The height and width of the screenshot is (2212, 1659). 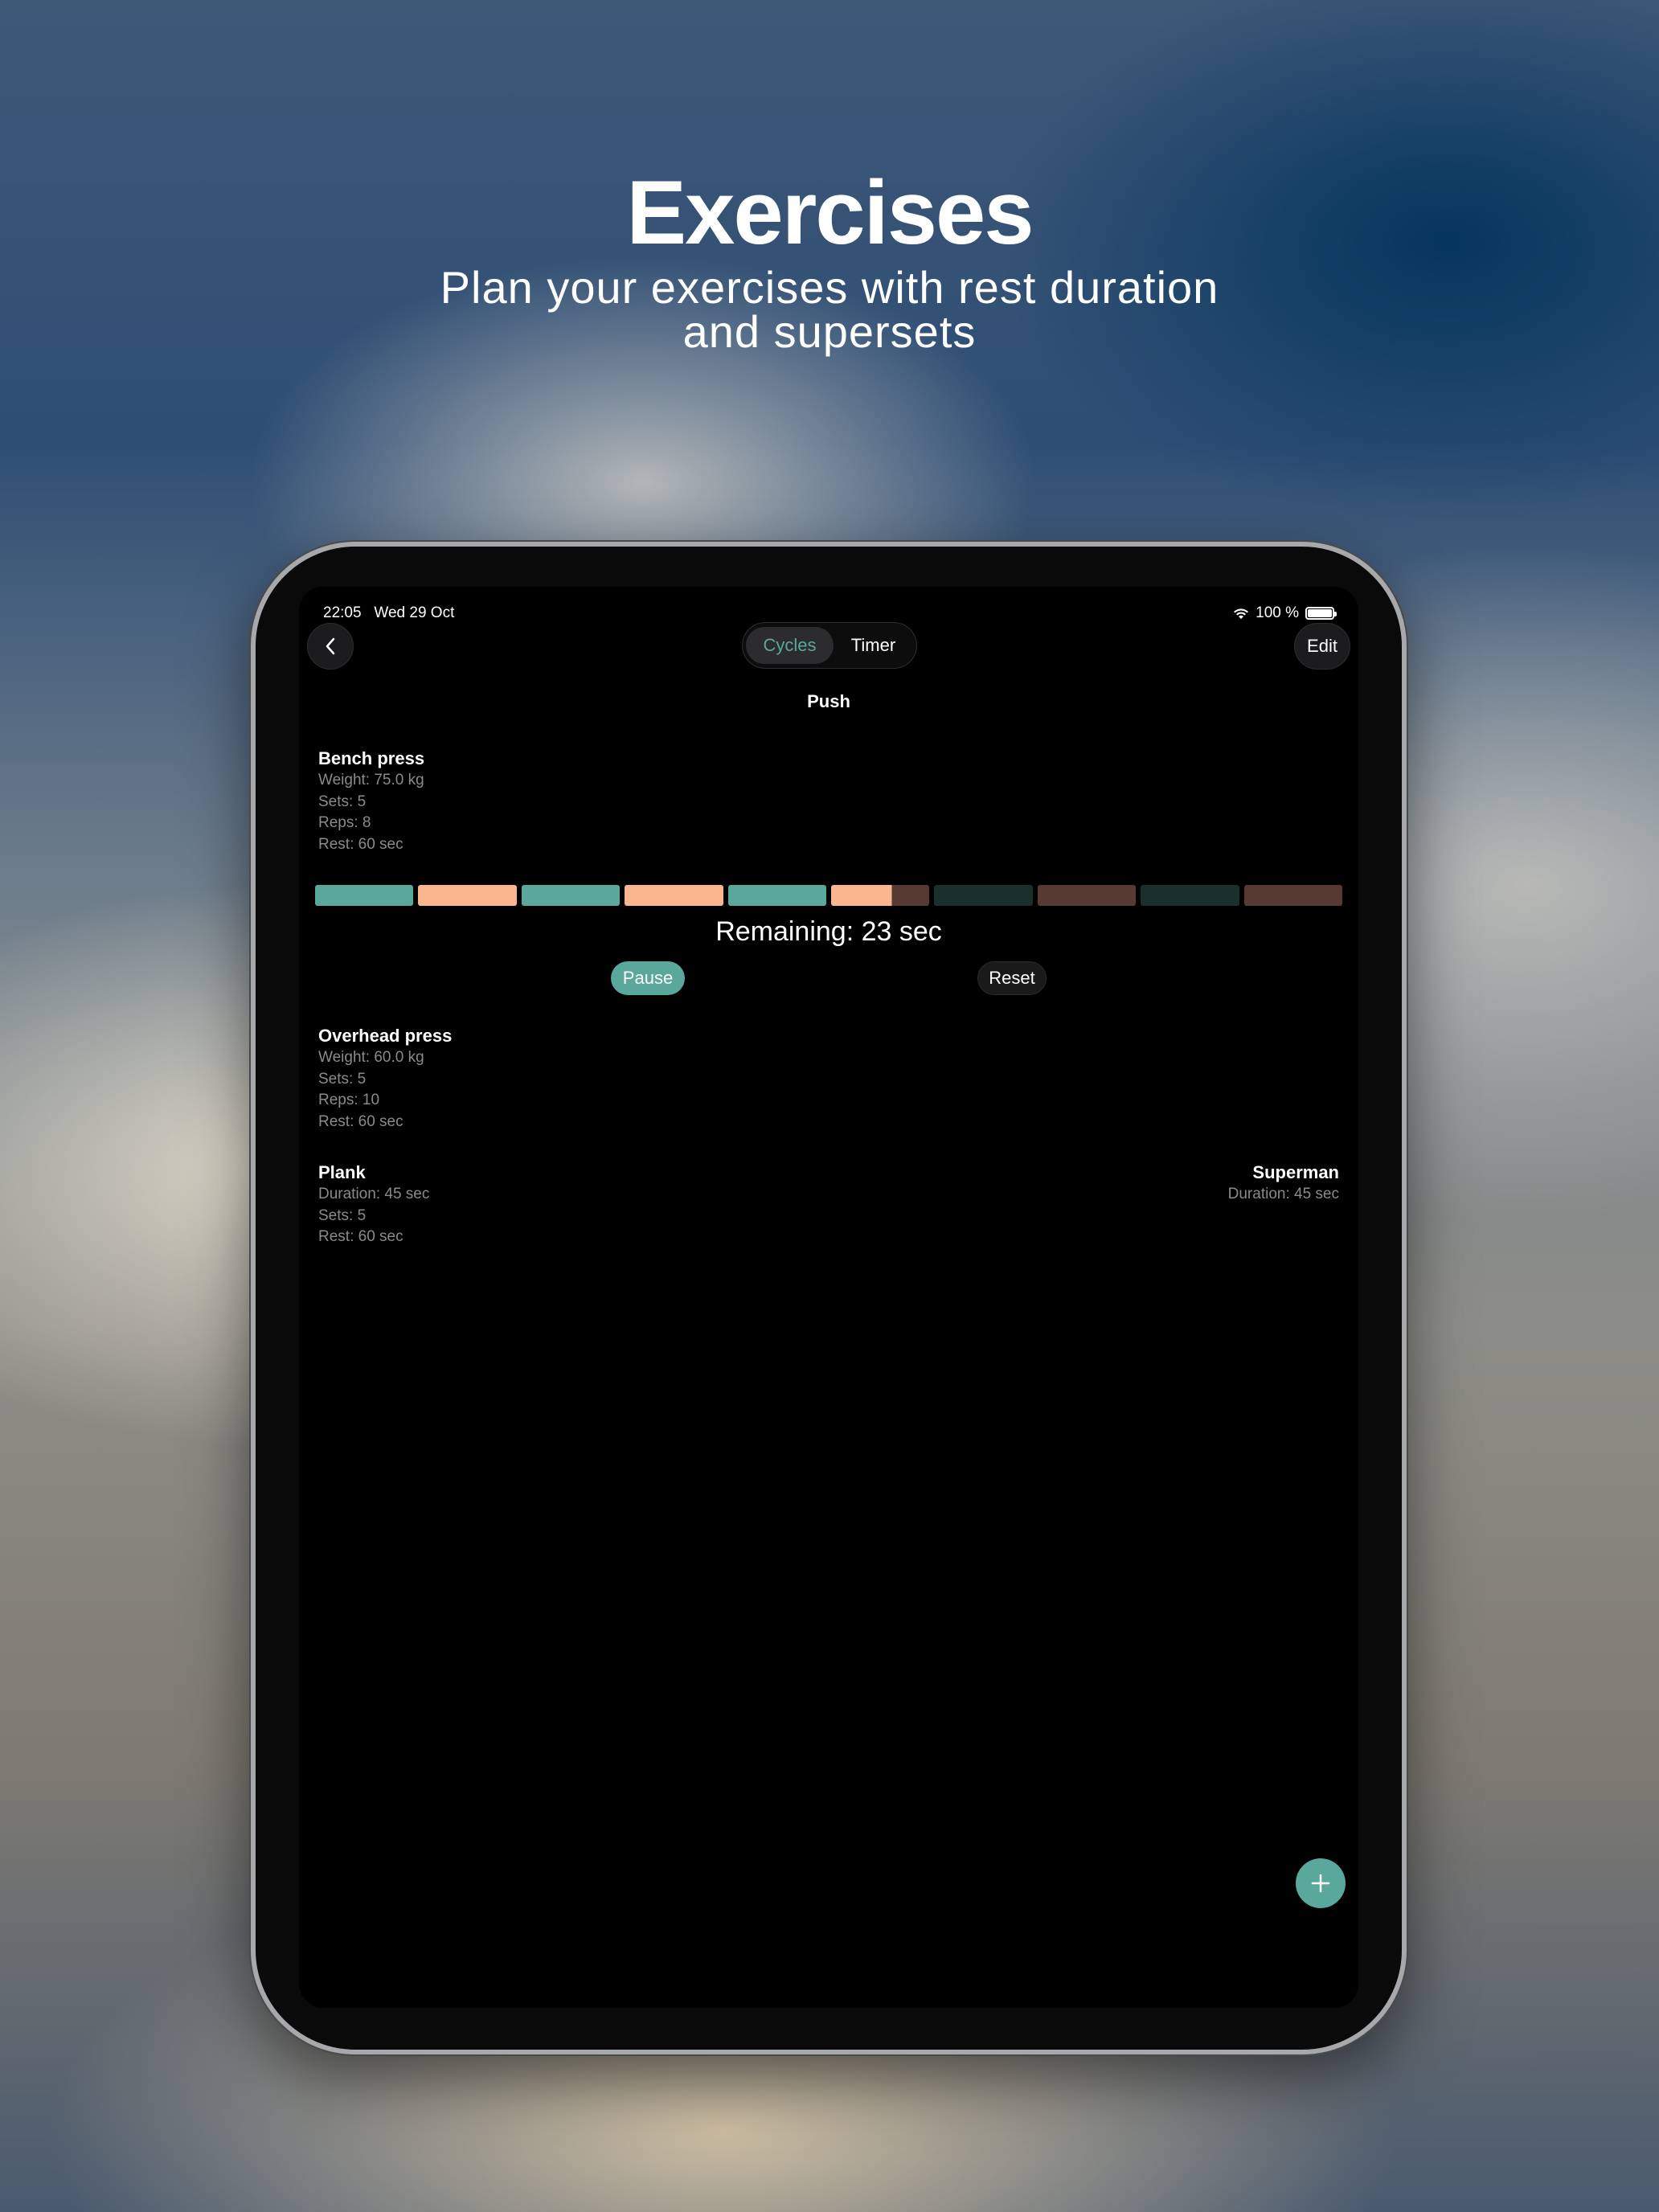 I want to click on wifi-icon, so click(x=1241, y=613).